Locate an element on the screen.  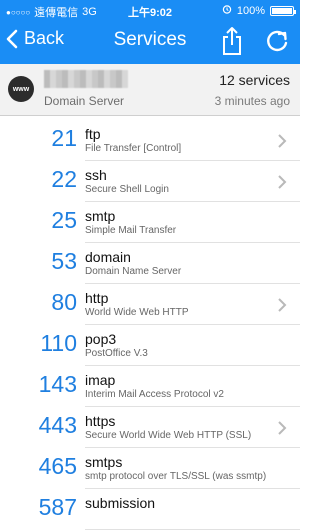
service-row: 143 imap Interim Mail Access Protocol v2 is located at coordinates (150, 386).